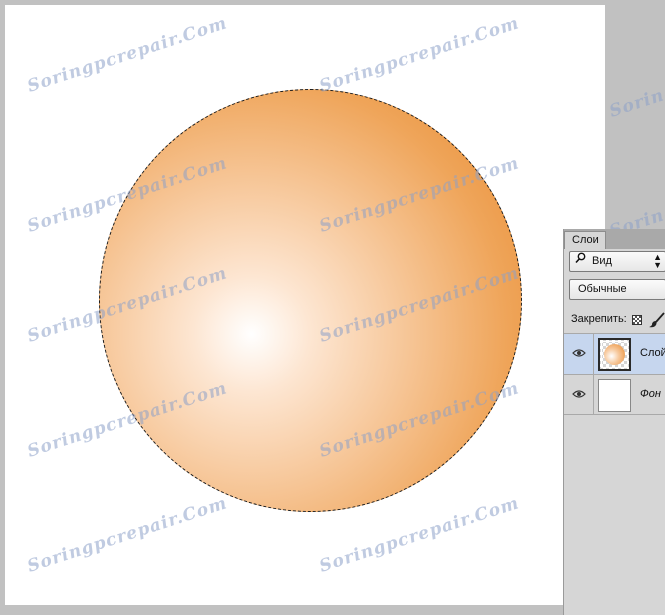 The width and height of the screenshot is (665, 615). I want to click on lock-image-pixels-brush-icon, so click(657, 320).